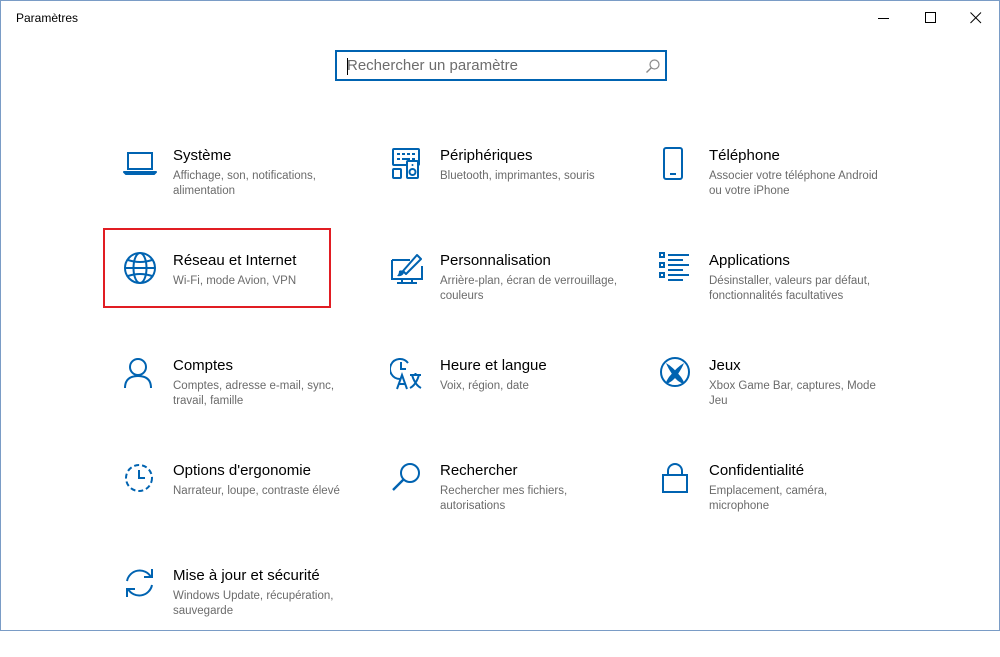 The width and height of the screenshot is (1000, 657). I want to click on item-description: Bluetooth, imprimantes, souris, so click(517, 176).